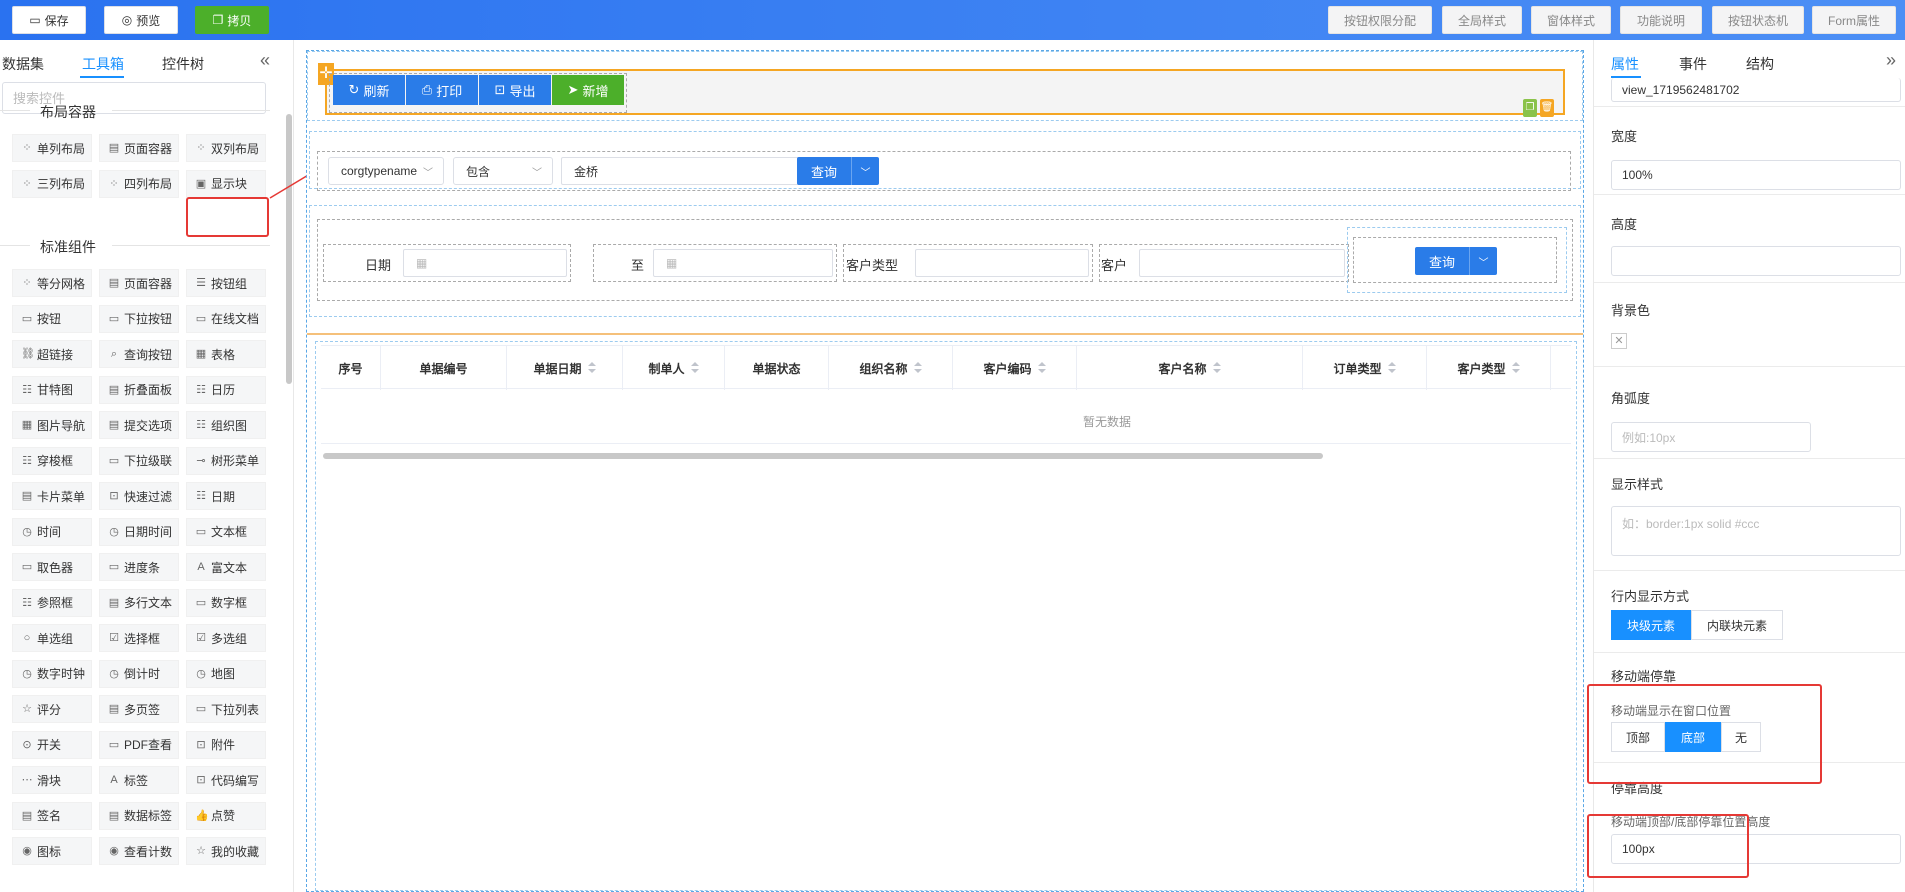 The image size is (1905, 892). Describe the element at coordinates (232, 20) in the screenshot. I see `copy-button: ❐ 拷贝` at that location.